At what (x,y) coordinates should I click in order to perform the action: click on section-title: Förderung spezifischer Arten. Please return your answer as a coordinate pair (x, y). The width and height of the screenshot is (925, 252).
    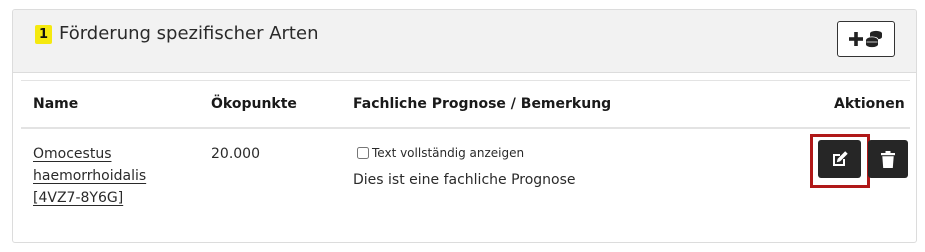
    Looking at the image, I should click on (189, 33).